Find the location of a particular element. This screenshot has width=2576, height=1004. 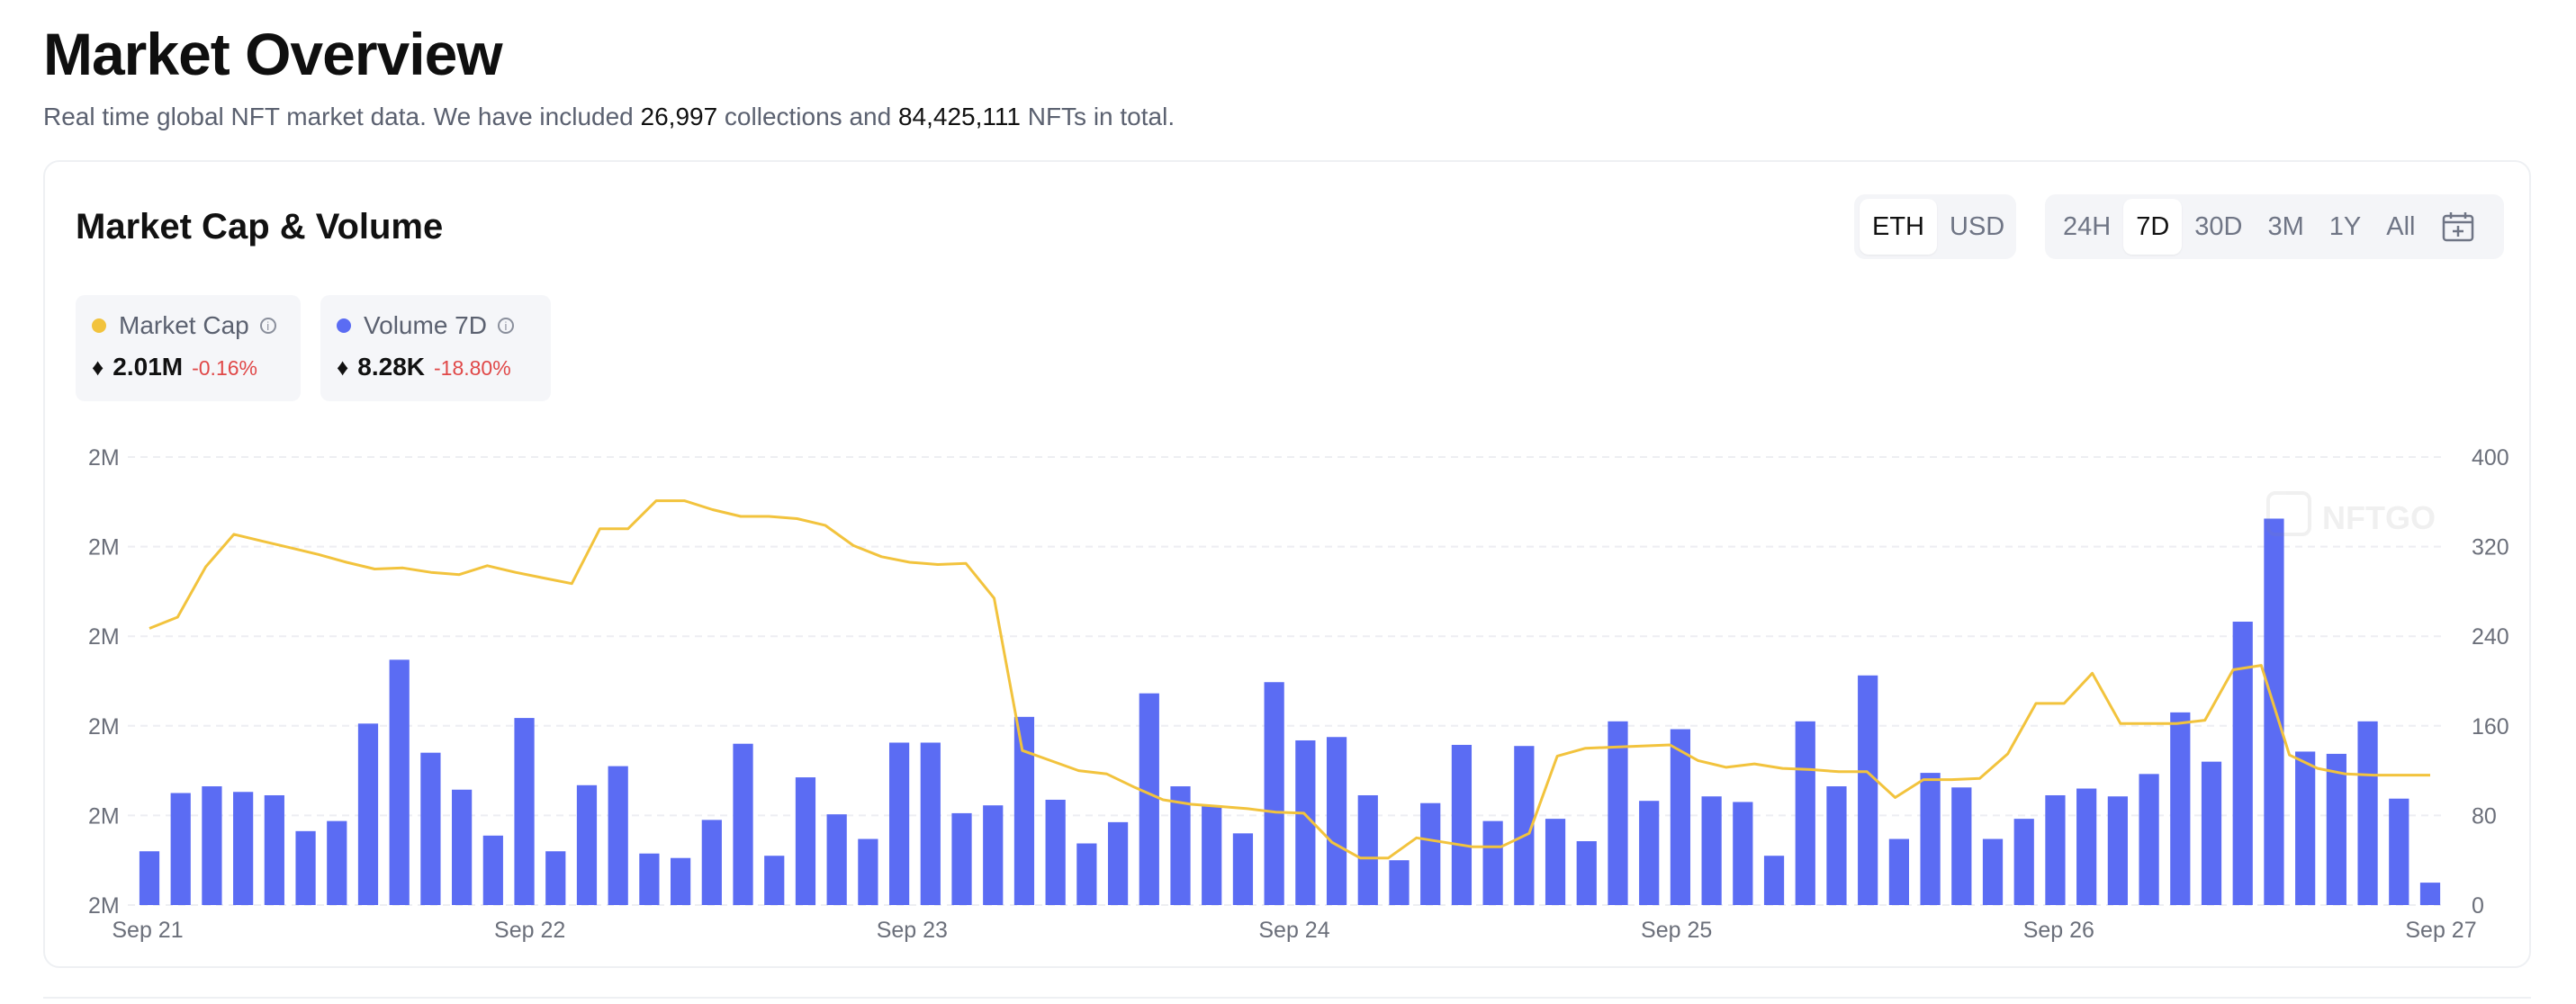

subtitle-post: NFTs in total. is located at coordinates (1097, 116).